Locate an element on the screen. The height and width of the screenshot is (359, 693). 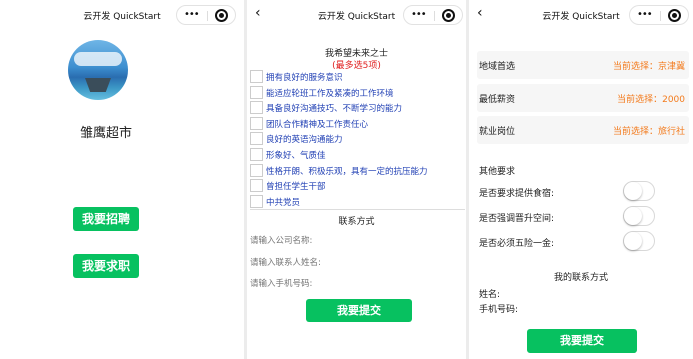
avatar-boat is located at coordinates (98, 85).